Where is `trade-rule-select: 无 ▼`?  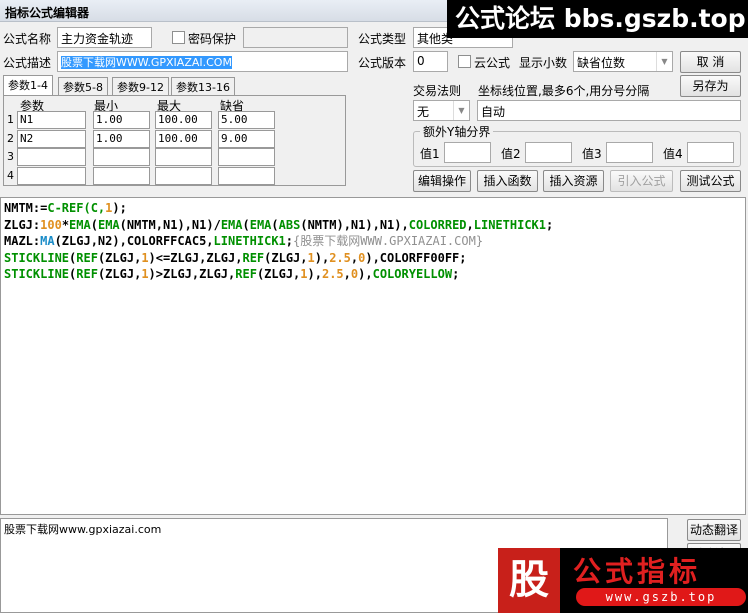 trade-rule-select: 无 ▼ is located at coordinates (441, 110).